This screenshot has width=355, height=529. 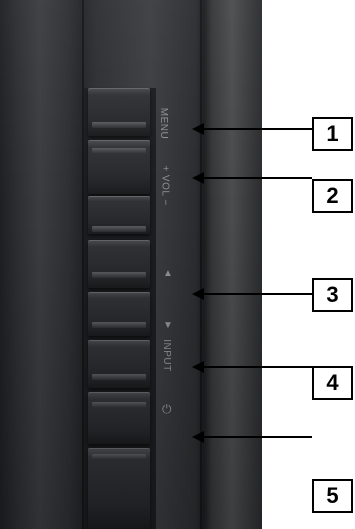 What do you see at coordinates (332, 295) in the screenshot?
I see `callout-3: 3` at bounding box center [332, 295].